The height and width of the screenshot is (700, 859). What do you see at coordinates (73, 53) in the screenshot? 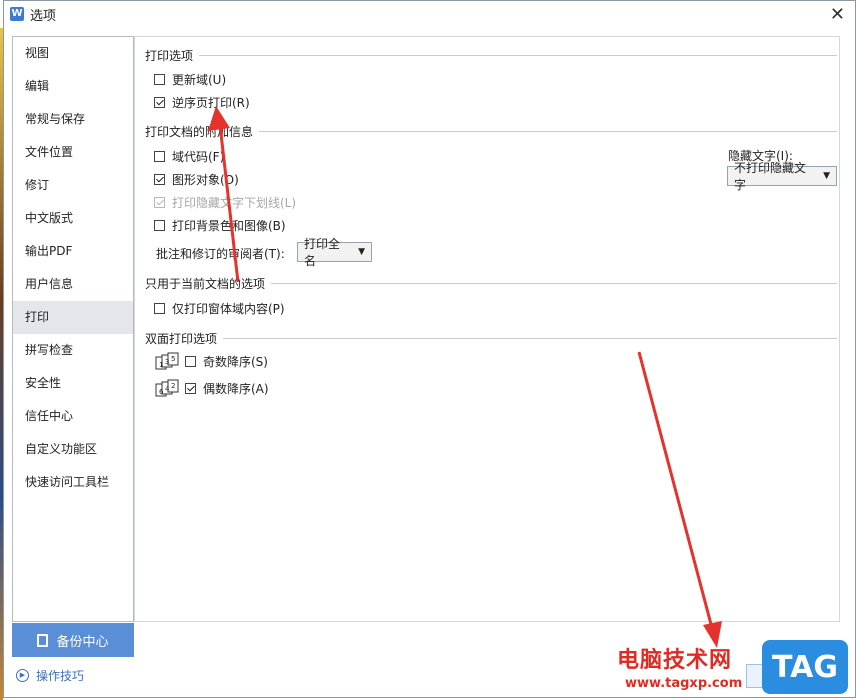
I see `sidebar-item-view: 视图` at bounding box center [73, 53].